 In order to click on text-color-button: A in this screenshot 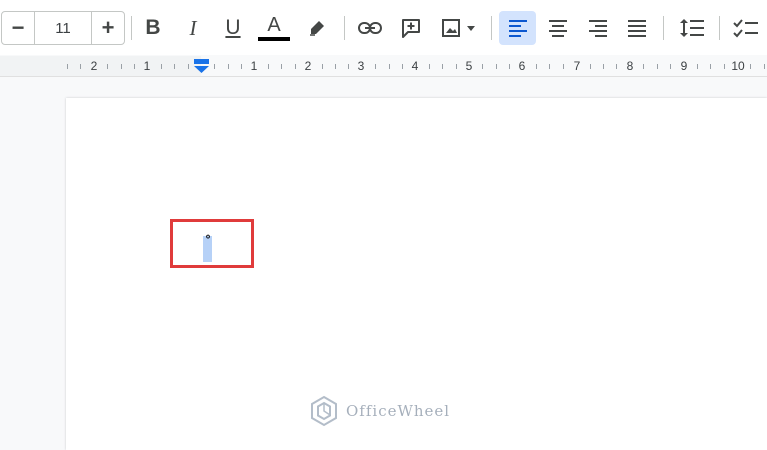, I will do `click(274, 28)`.